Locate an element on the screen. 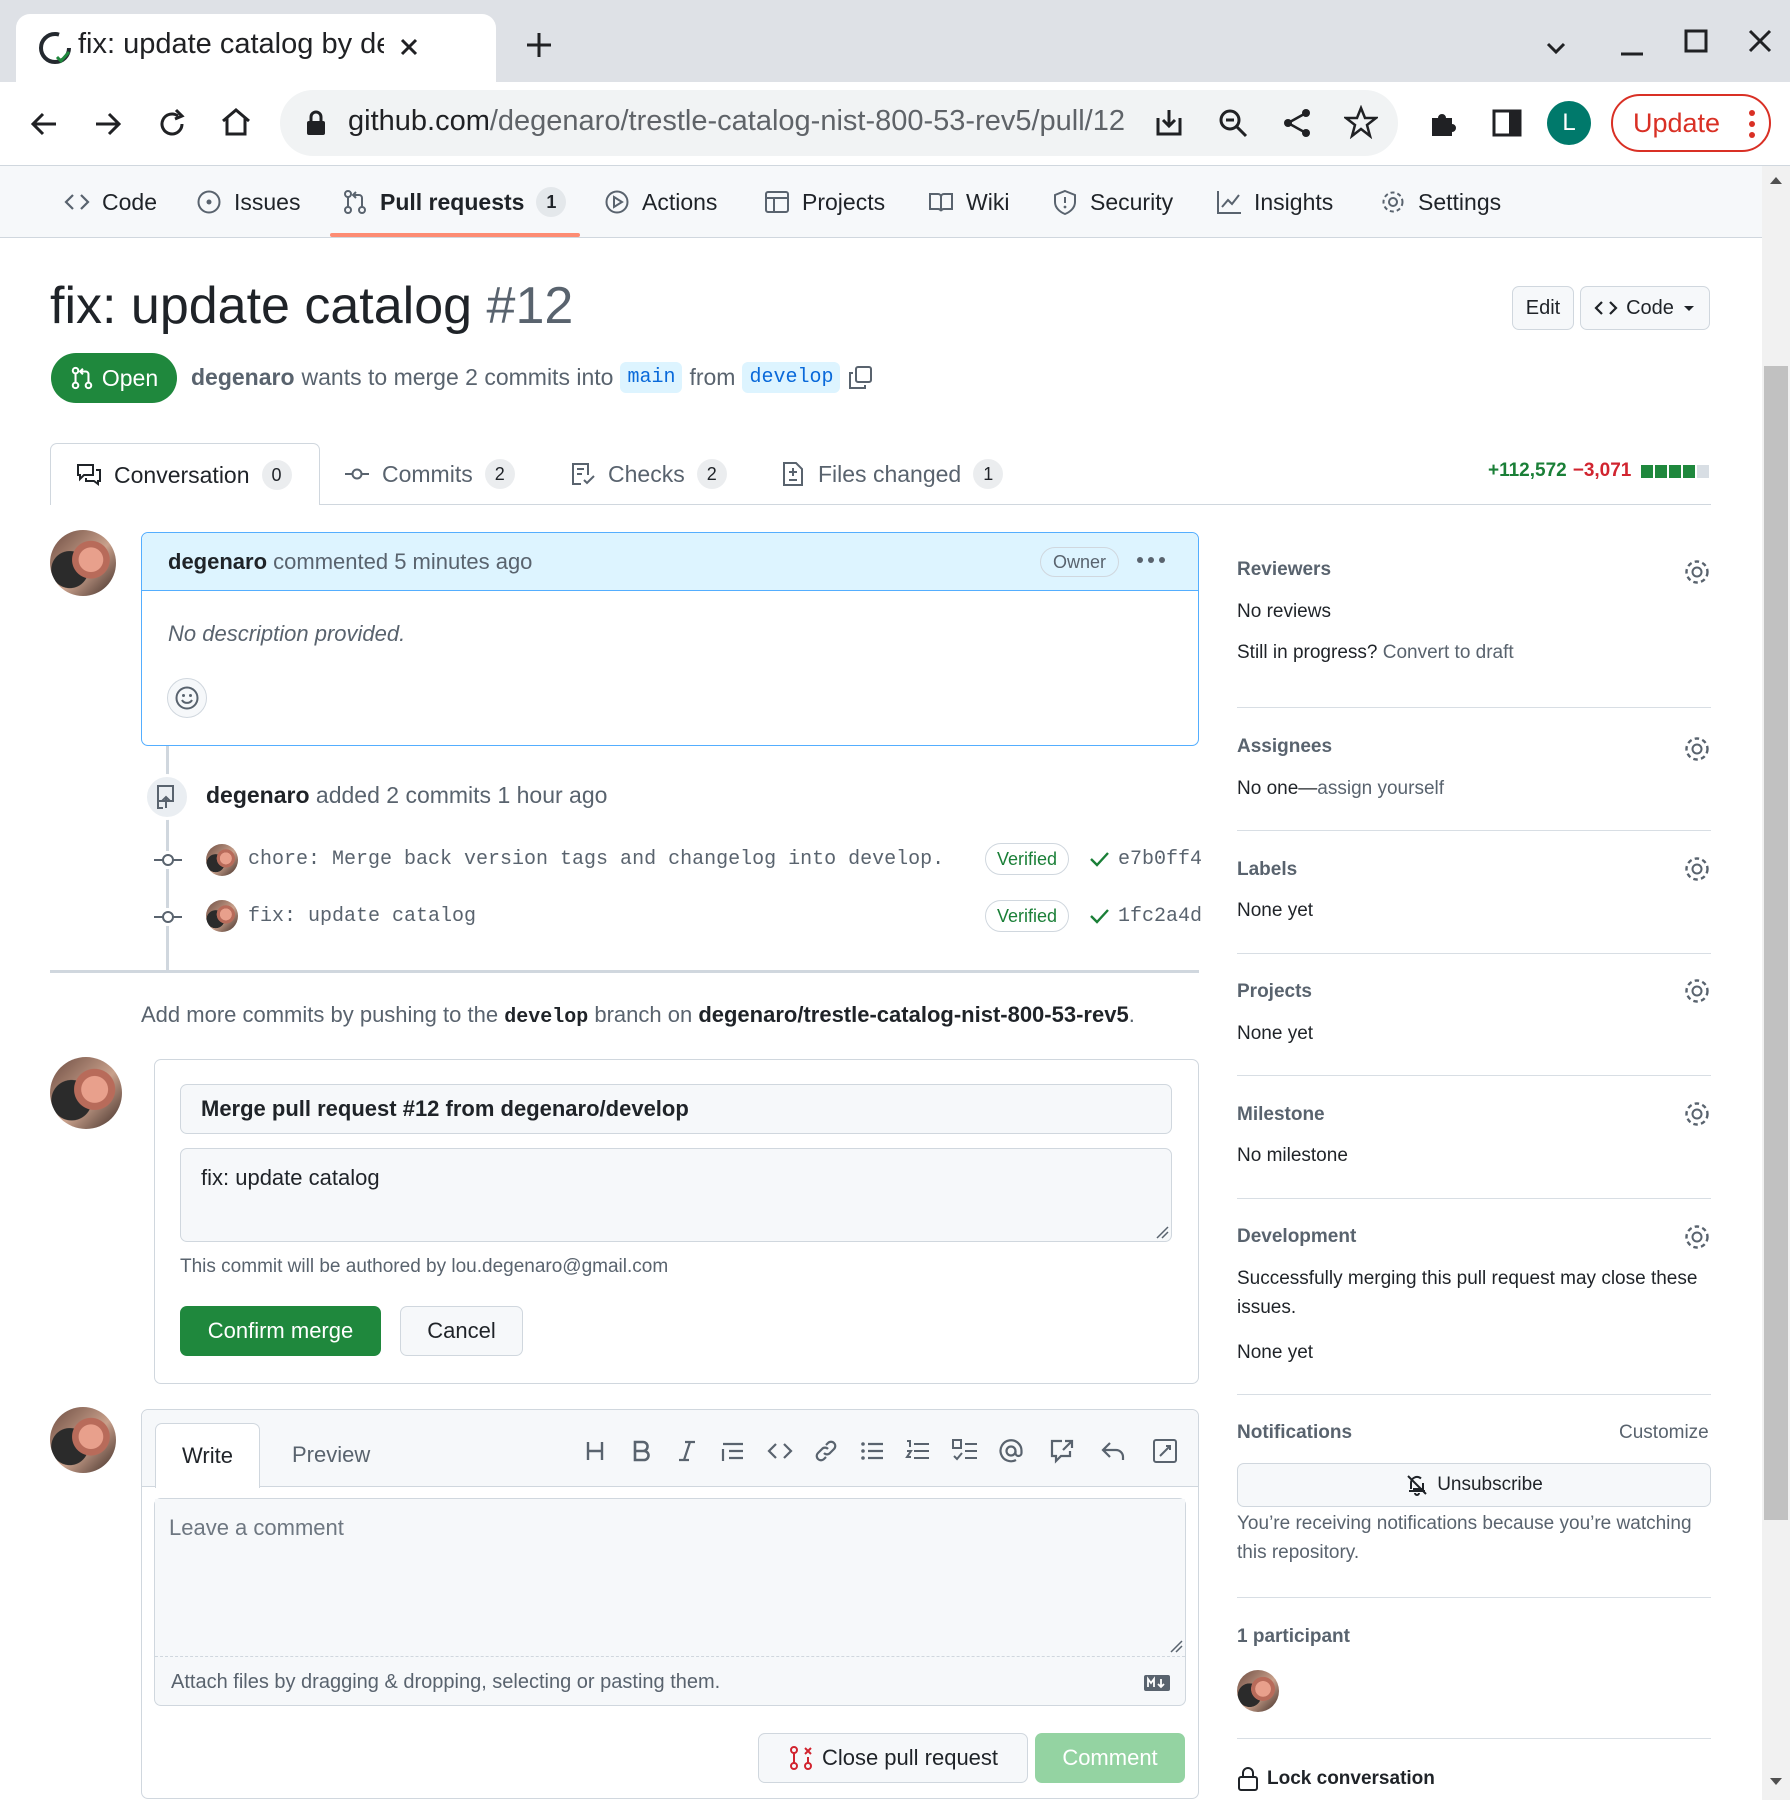 This screenshot has height=1800, width=1790. commit-sha: 1fc2a4d is located at coordinates (1160, 916).